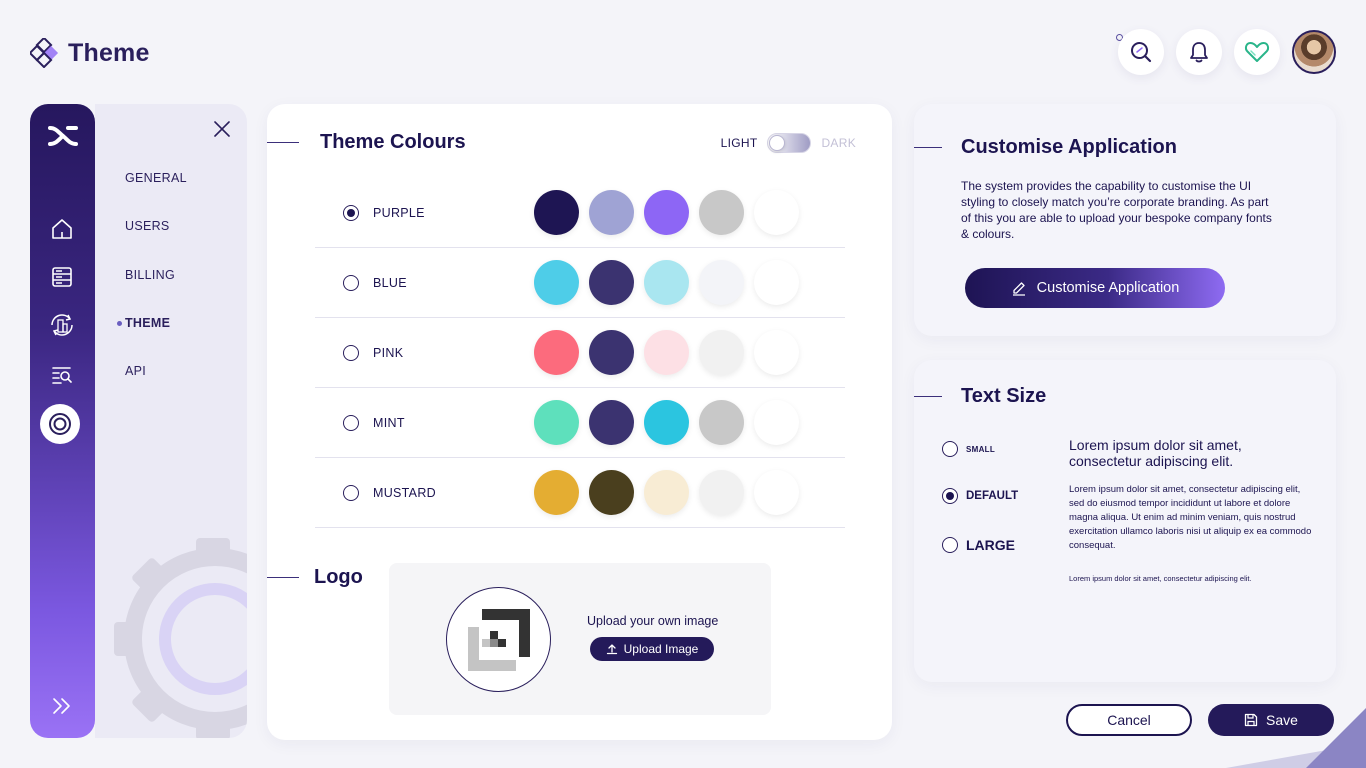 This screenshot has width=1366, height=768. What do you see at coordinates (44, 53) in the screenshot?
I see `theme-logo-icon` at bounding box center [44, 53].